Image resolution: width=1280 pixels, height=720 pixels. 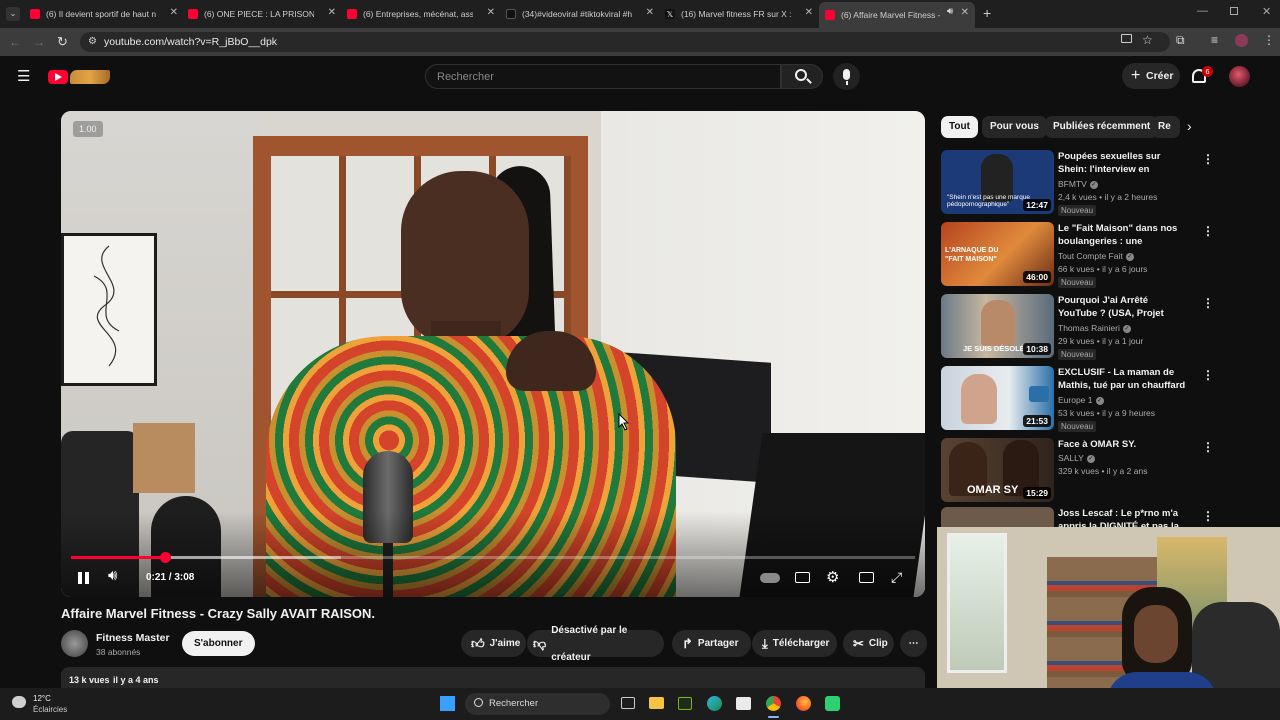 I want to click on youtube-logo, so click(x=79, y=77).